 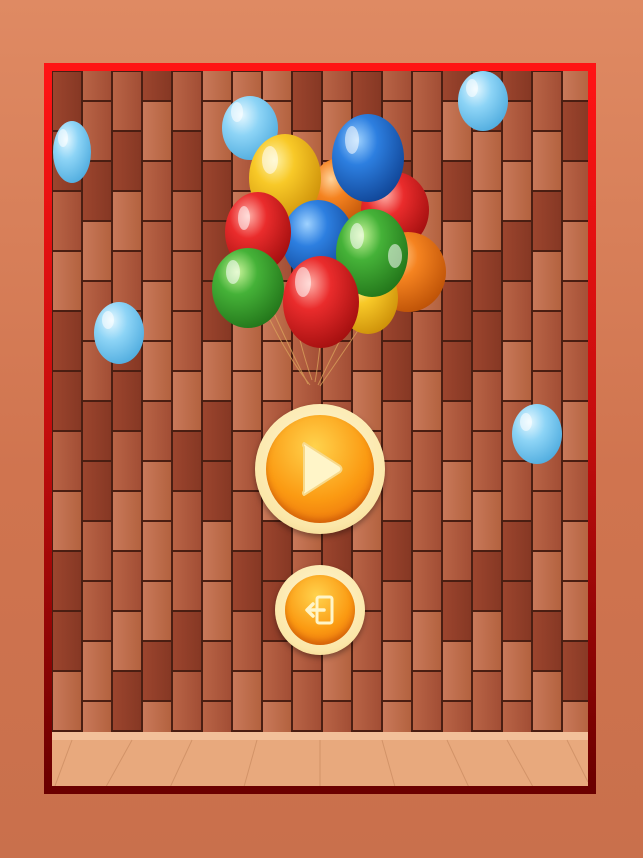 I want to click on exit-button: exit-door-icon, so click(x=320, y=610).